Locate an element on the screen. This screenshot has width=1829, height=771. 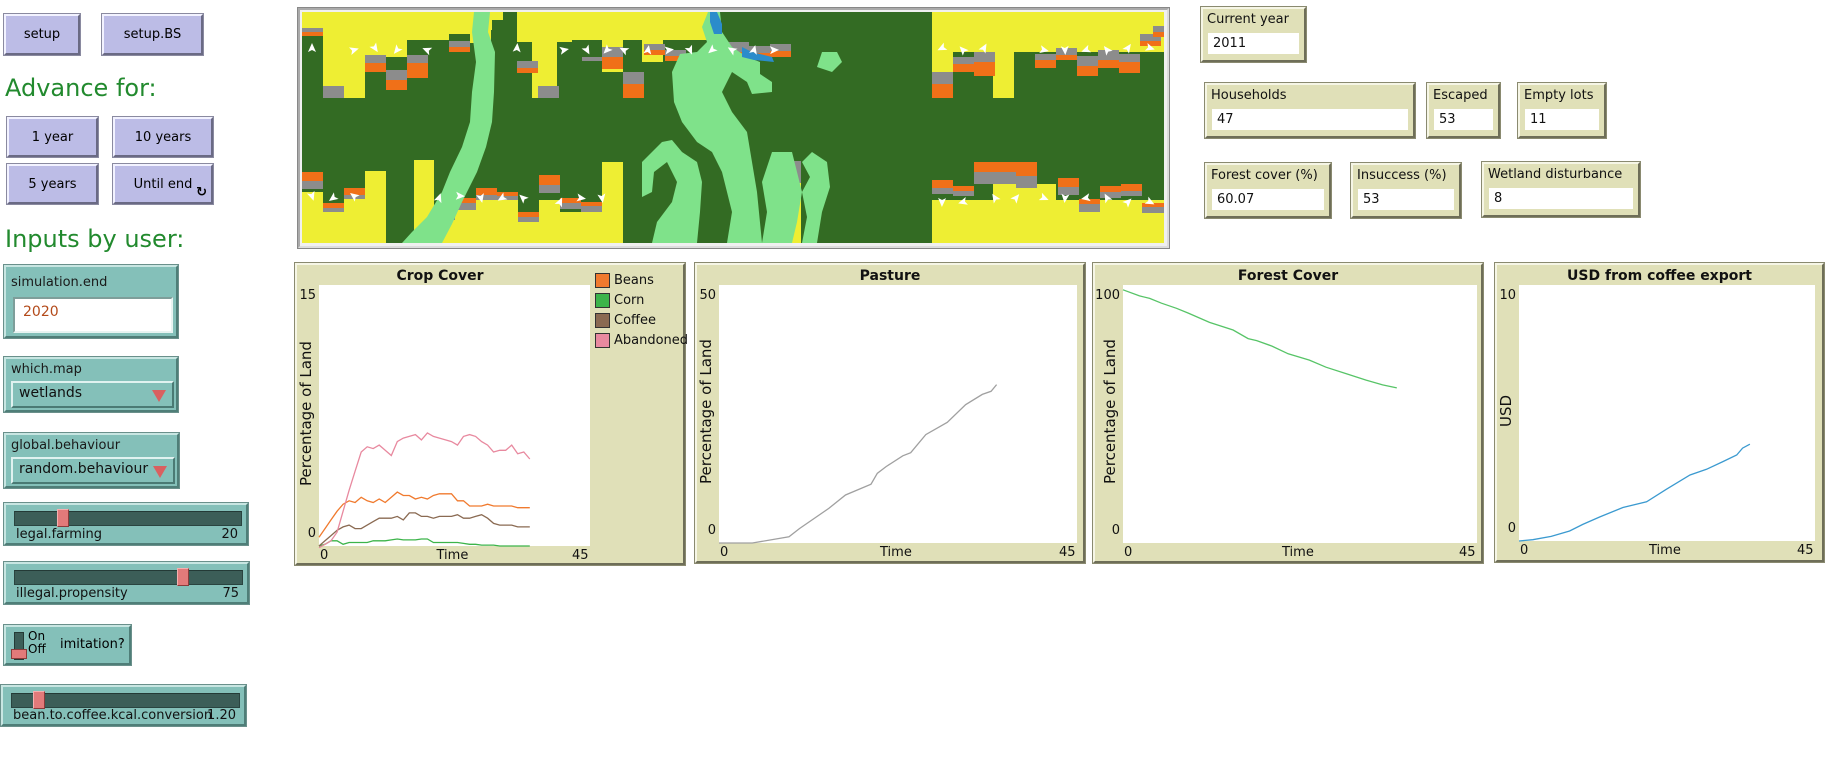
imitation-switch: On Off imitation? is located at coordinates (67, 645).